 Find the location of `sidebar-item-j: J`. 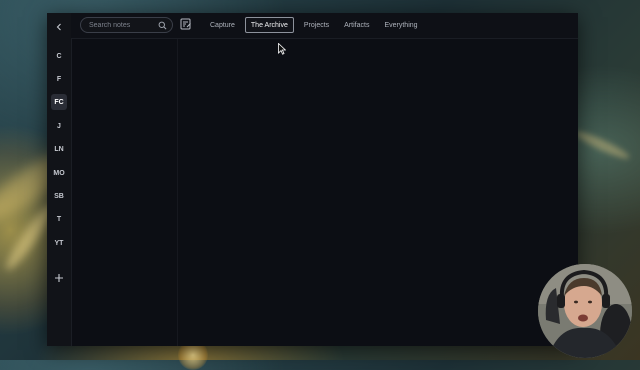

sidebar-item-j: J is located at coordinates (59, 126).